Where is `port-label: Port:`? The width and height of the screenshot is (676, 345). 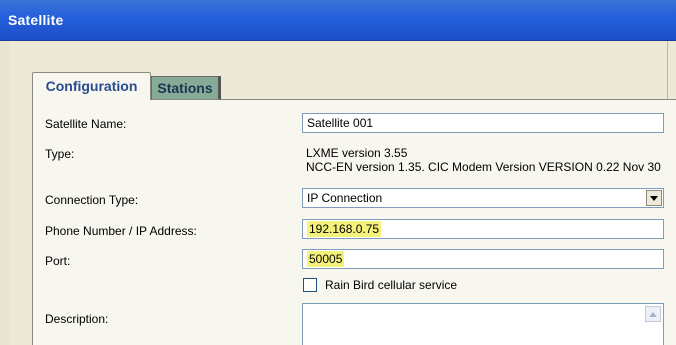
port-label: Port: is located at coordinates (58, 261).